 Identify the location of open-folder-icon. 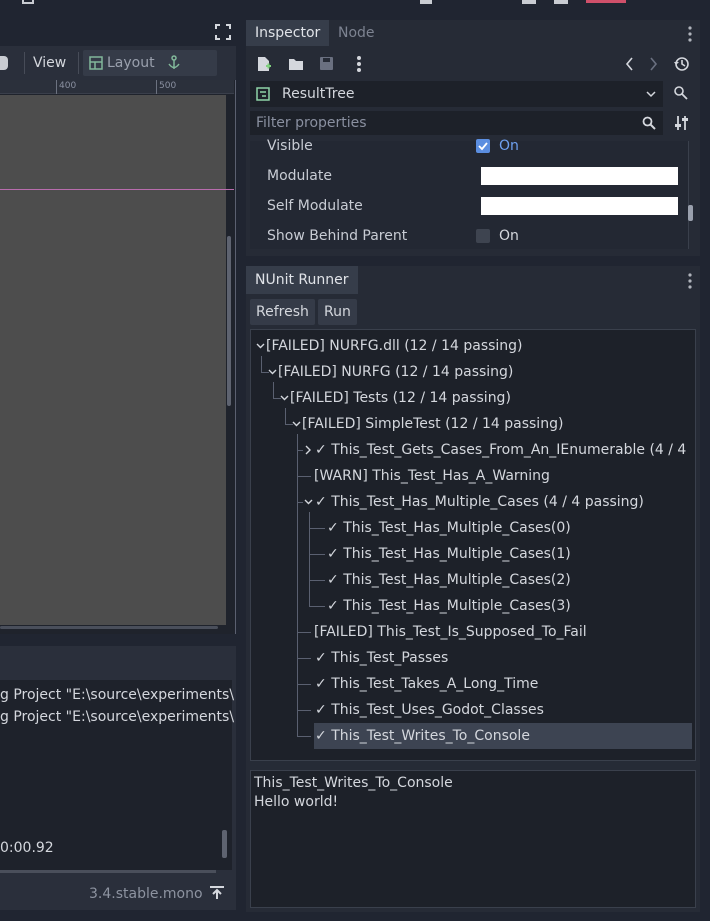
(296, 64).